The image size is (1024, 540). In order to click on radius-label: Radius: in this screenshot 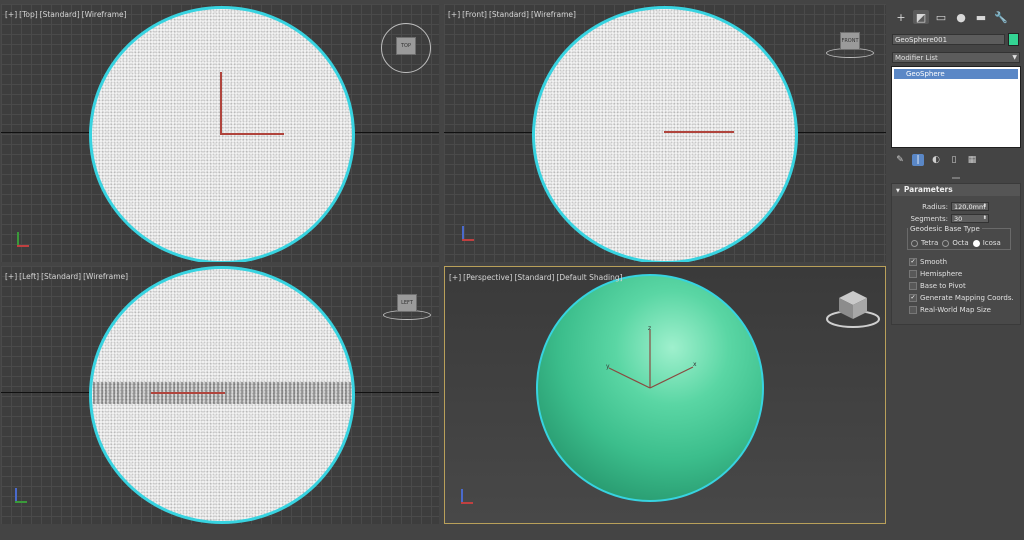, I will do `click(935, 206)`.